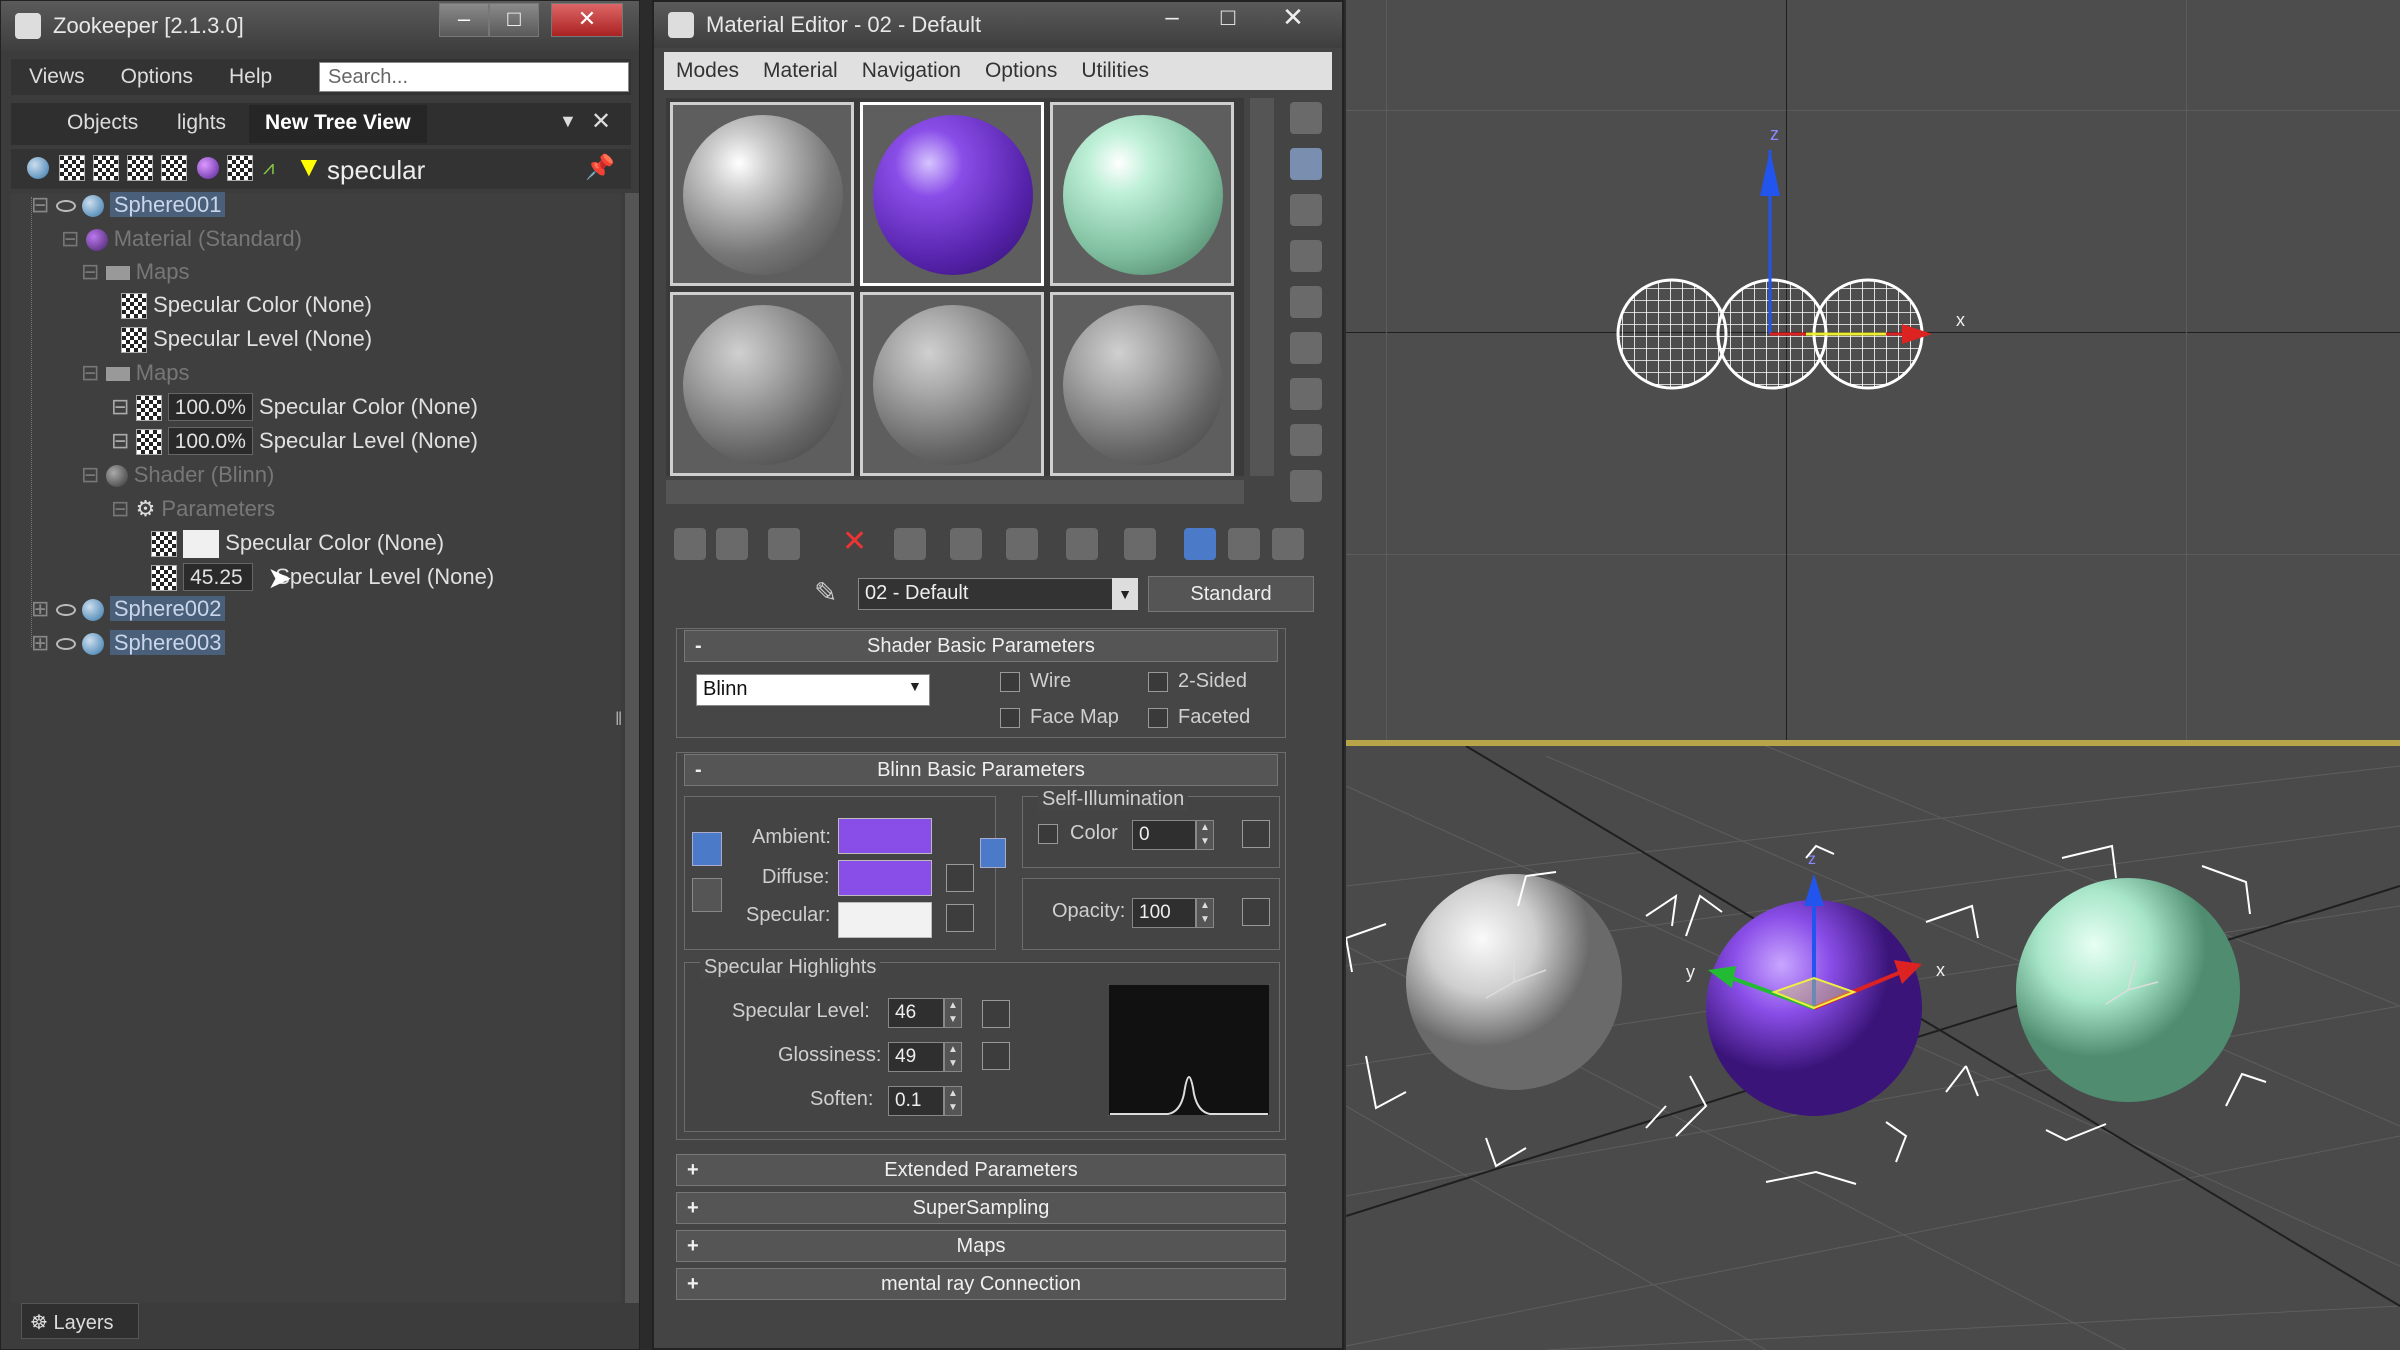  Describe the element at coordinates (885, 878) in the screenshot. I see `diffuse-color-swatch` at that location.